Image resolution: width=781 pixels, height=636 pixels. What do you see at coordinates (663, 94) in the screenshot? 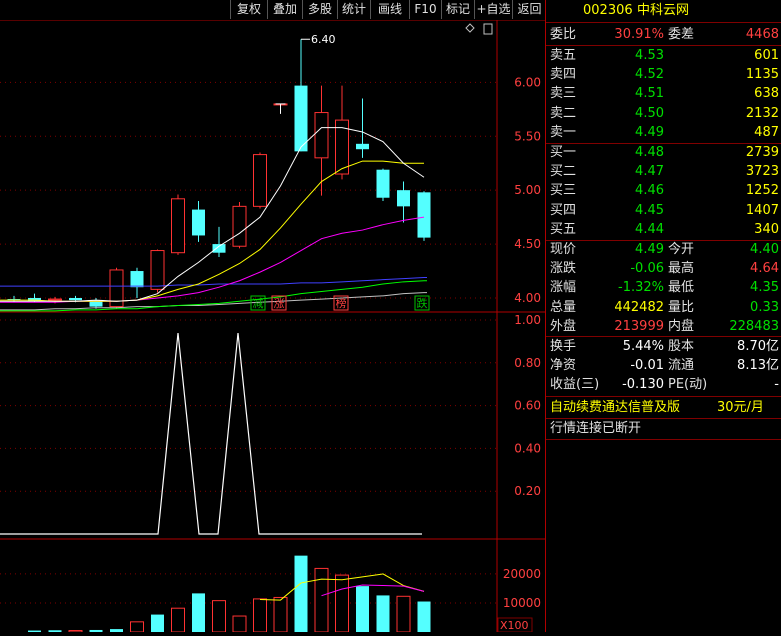
I see `ask-row: 卖三 4.51 638` at bounding box center [663, 94].